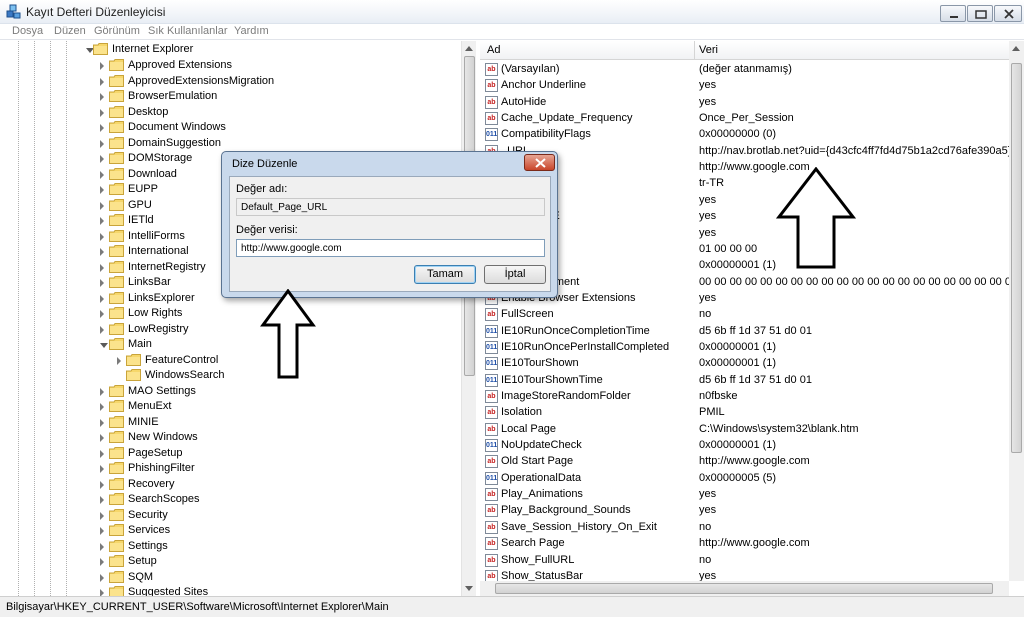 Image resolution: width=1024 pixels, height=617 pixels. I want to click on value-row: 01101 00 00 00, so click(744, 250).